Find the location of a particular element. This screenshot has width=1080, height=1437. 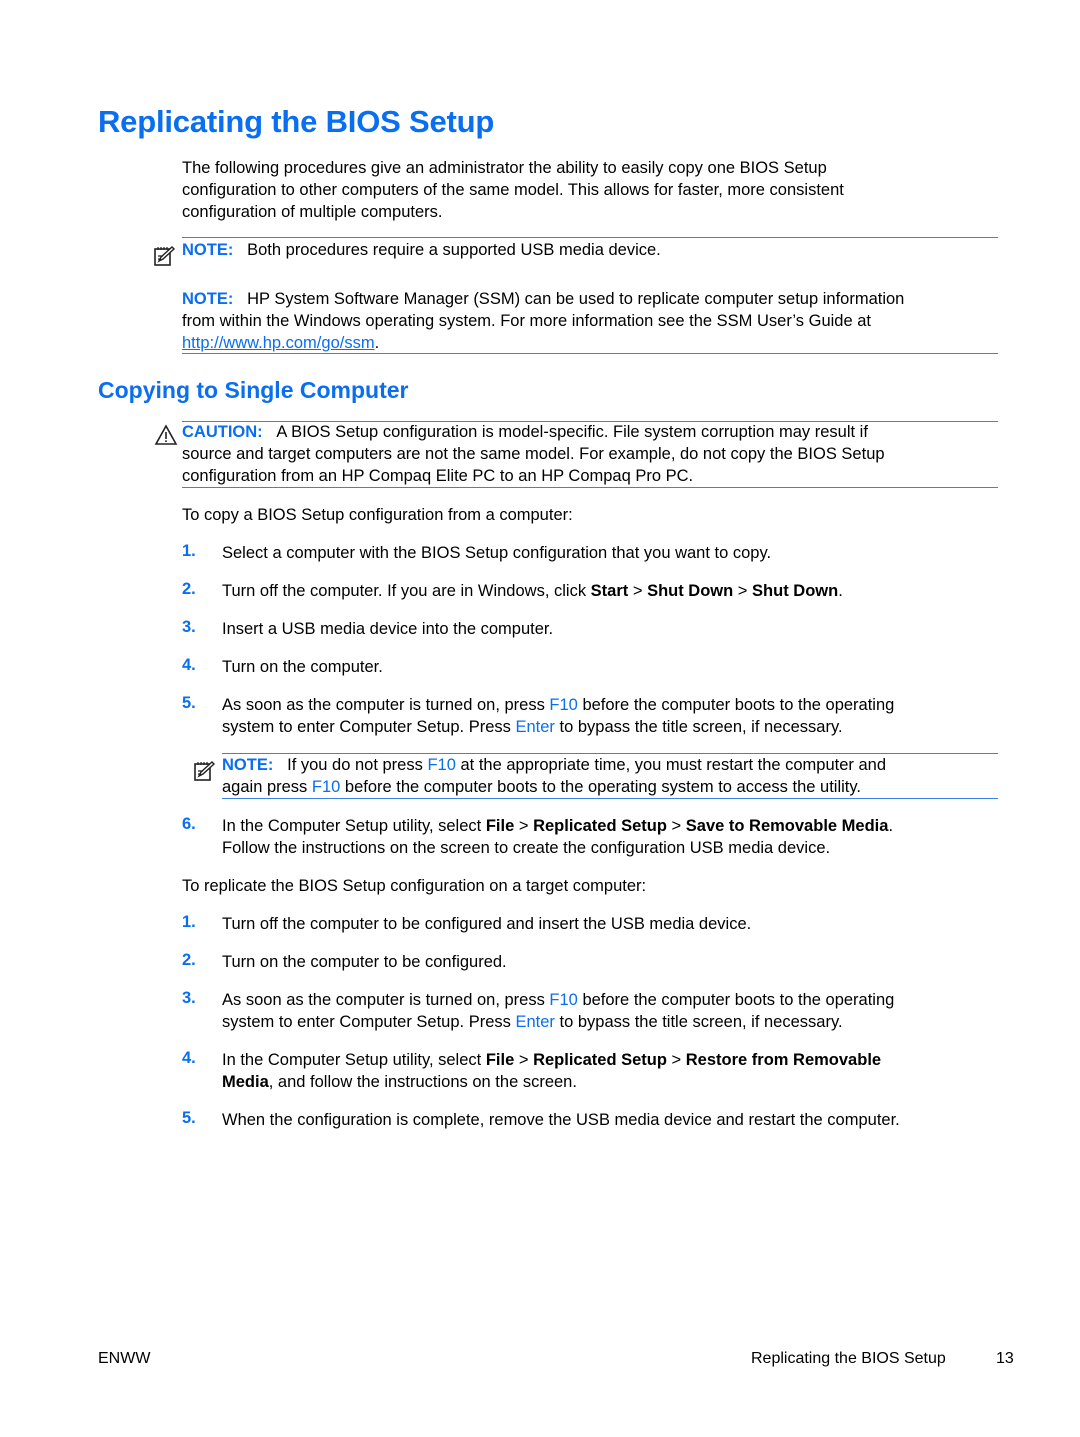

footer-locale: ENWW is located at coordinates (124, 1358).